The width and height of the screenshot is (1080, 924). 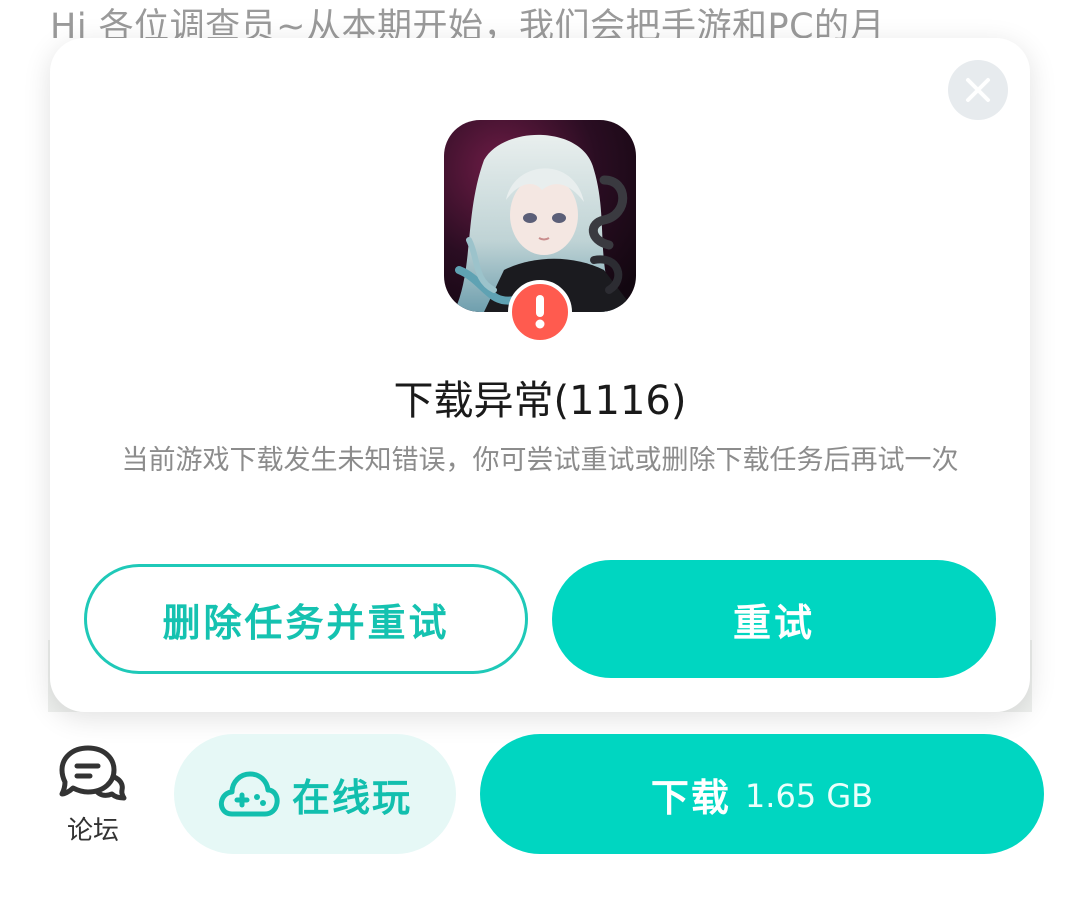 I want to click on download-label: 下载, so click(x=690, y=797).